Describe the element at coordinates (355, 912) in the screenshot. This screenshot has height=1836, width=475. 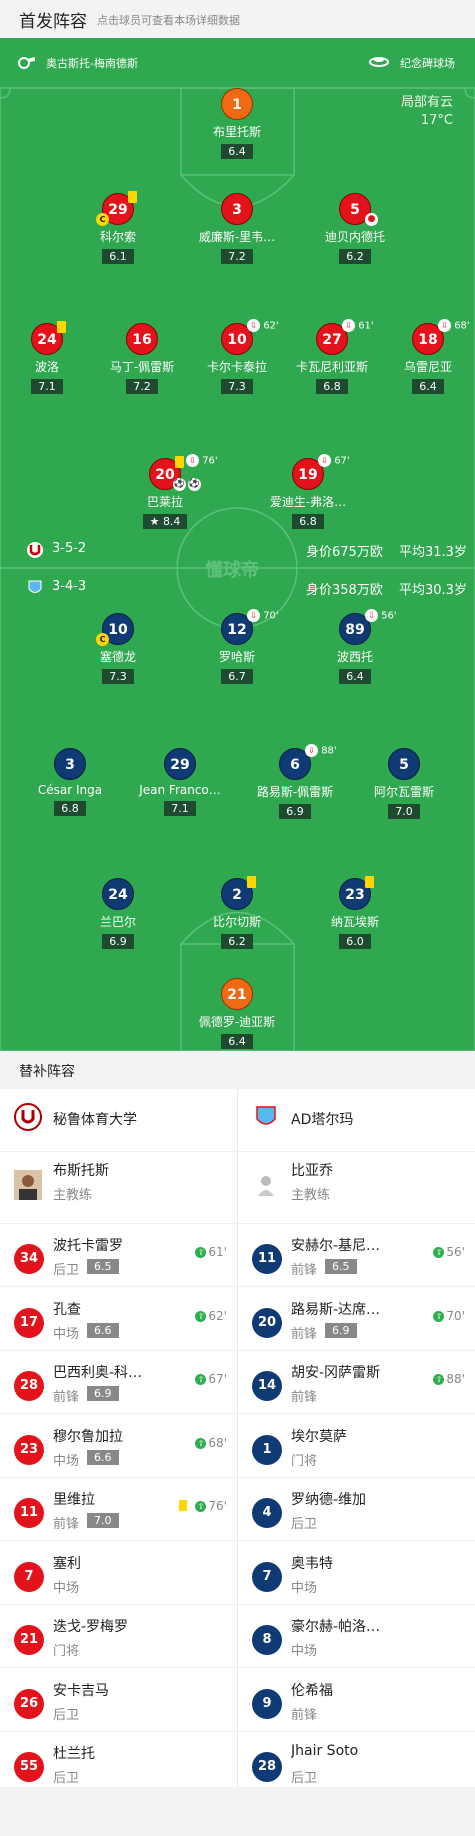
I see `away-player-23: 23 纳瓦埃斯 6.0` at that location.